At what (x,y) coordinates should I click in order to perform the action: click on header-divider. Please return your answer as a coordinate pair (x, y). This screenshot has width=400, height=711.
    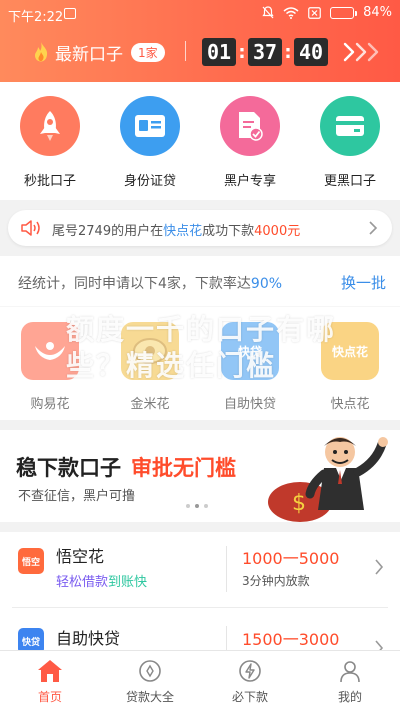
    Looking at the image, I should click on (185, 51).